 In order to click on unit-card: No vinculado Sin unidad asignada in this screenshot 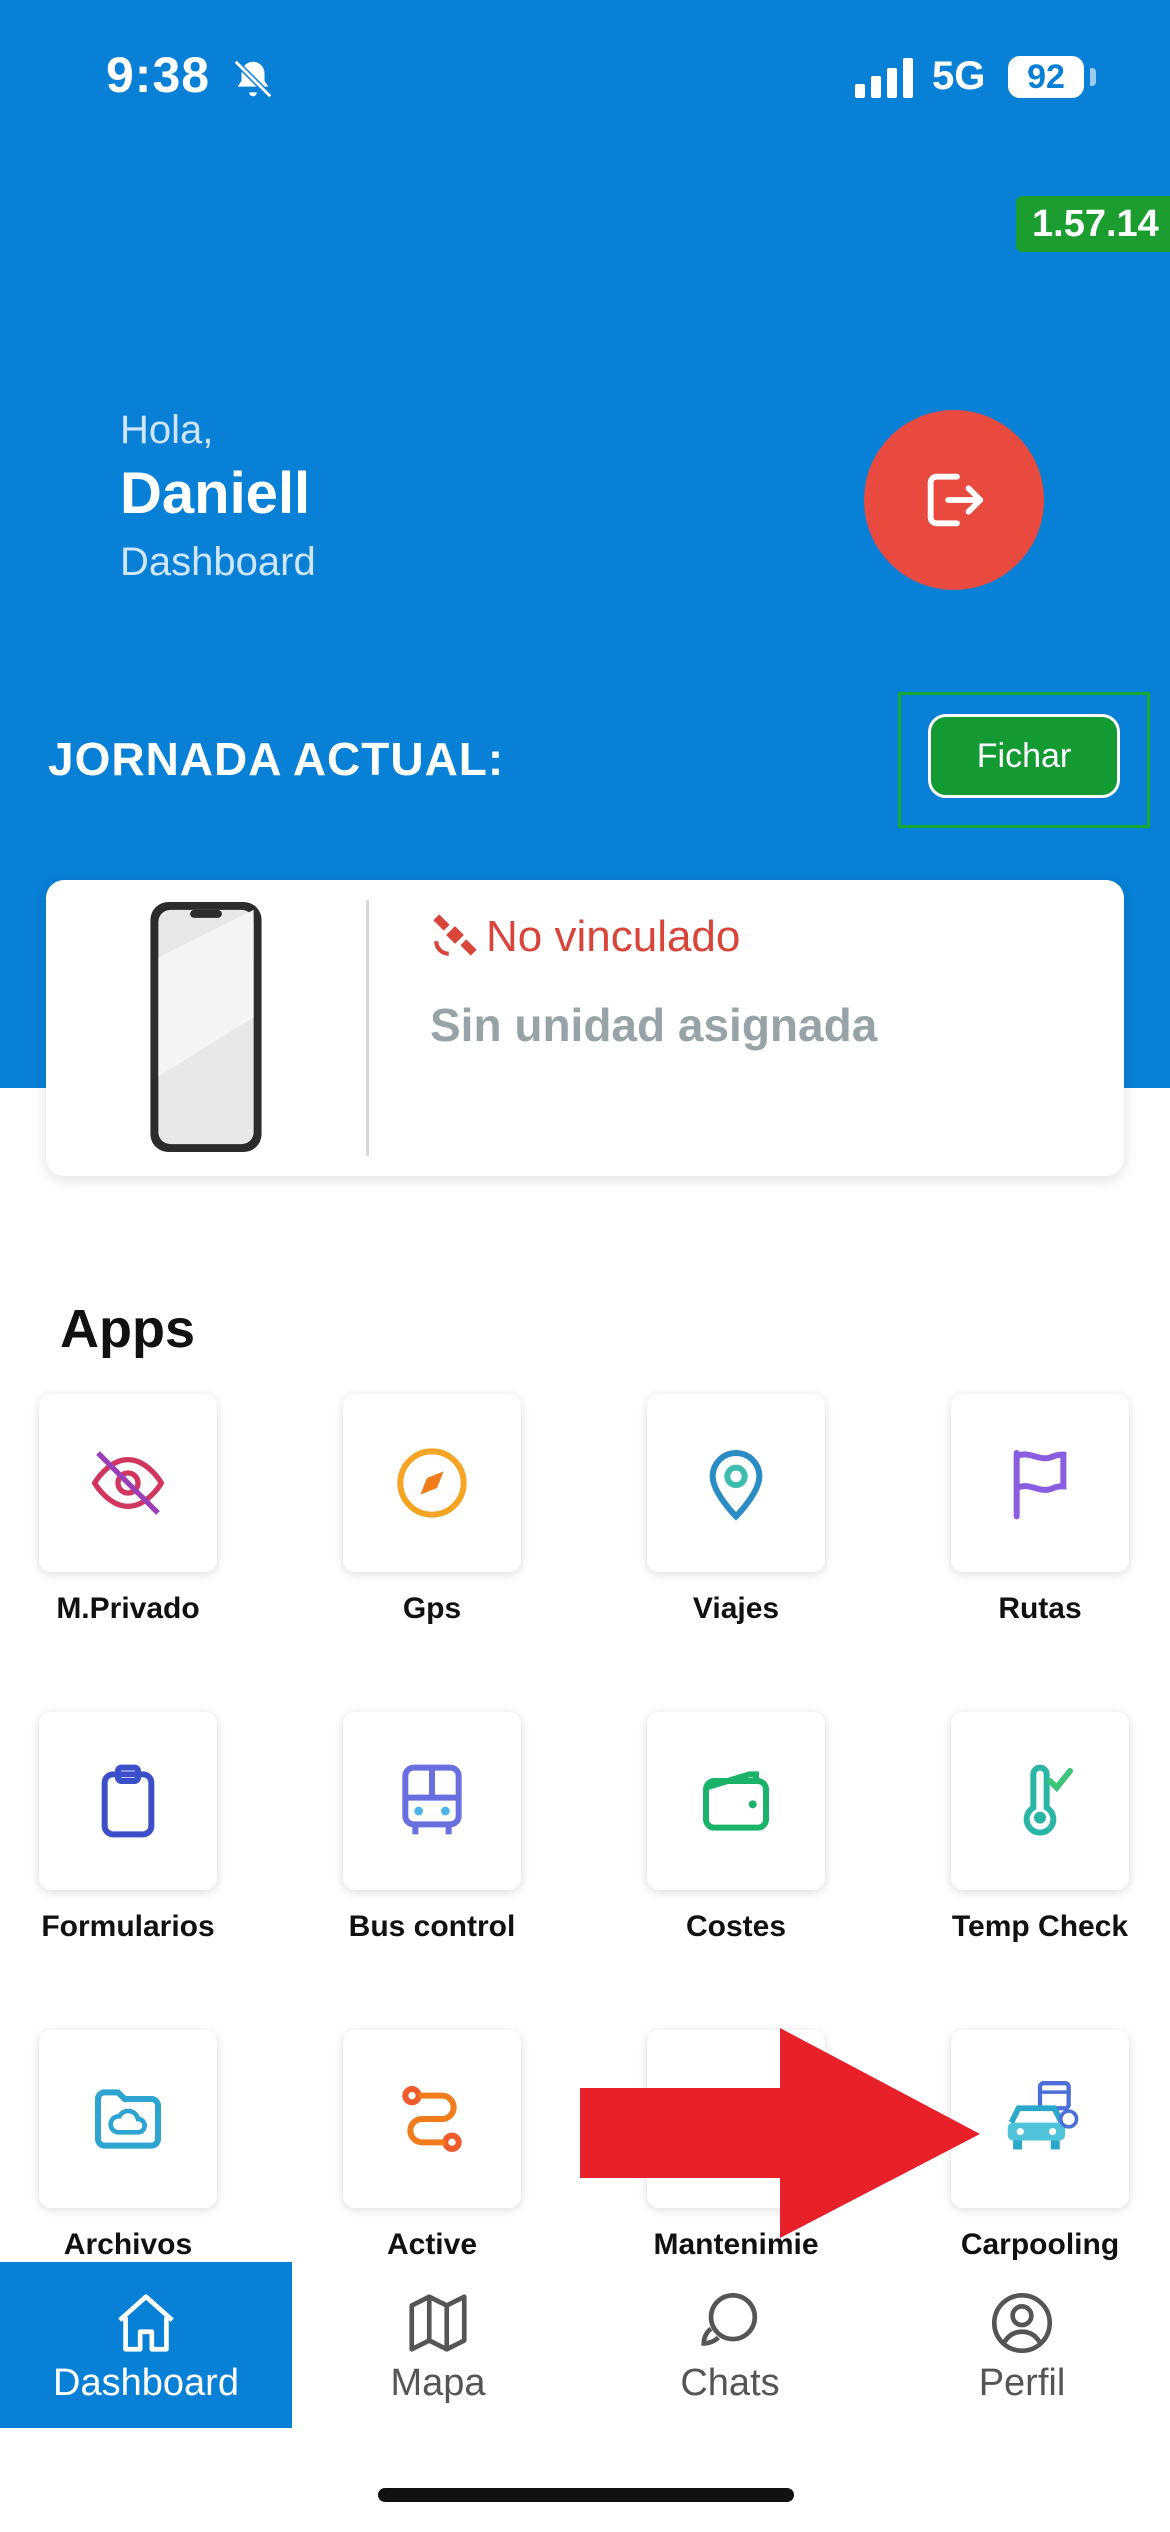, I will do `click(585, 1028)`.